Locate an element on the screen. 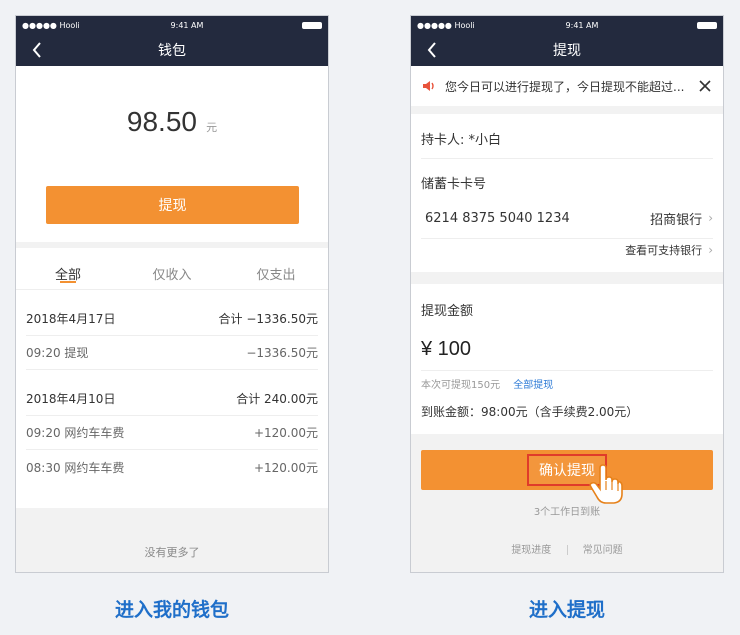  withdraw-navbar: 提现 is located at coordinates (567, 50).